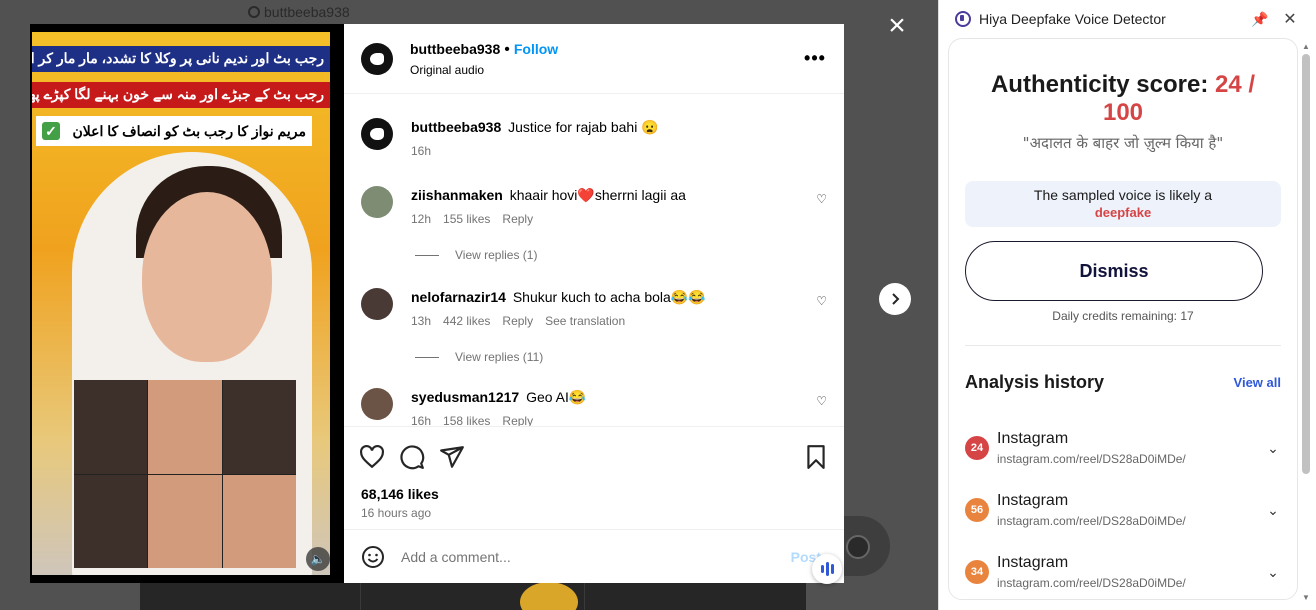 The height and width of the screenshot is (610, 1316). I want to click on follow-button: Follow, so click(536, 49).